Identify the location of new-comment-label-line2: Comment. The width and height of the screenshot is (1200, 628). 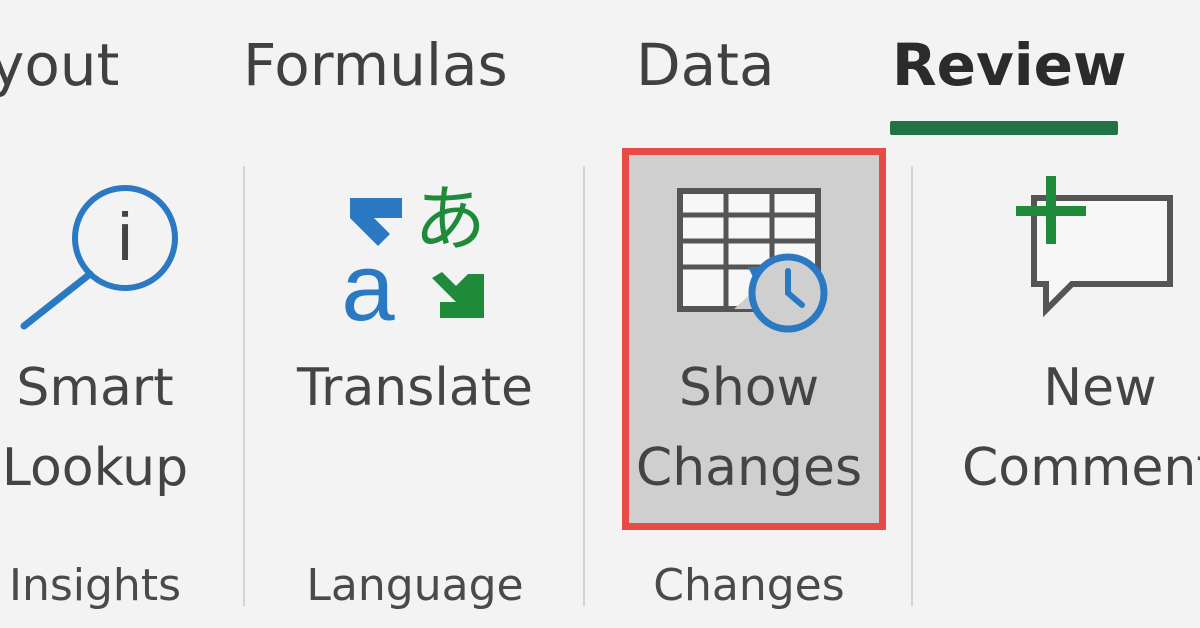
(1081, 468).